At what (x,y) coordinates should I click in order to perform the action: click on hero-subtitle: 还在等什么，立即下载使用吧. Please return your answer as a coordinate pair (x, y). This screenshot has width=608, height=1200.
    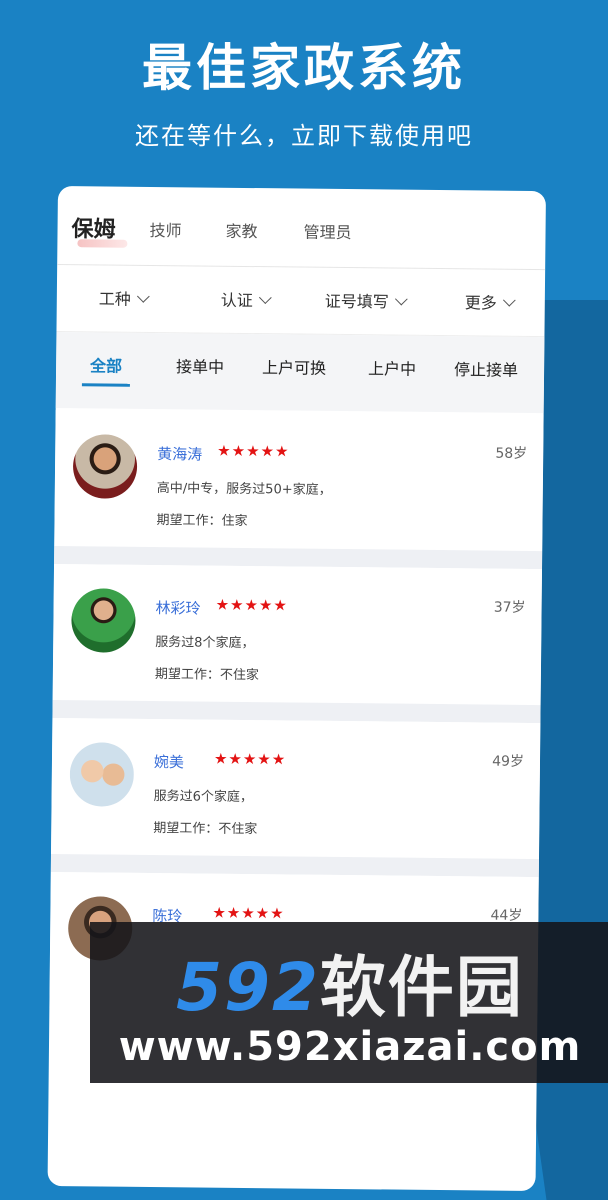
    Looking at the image, I should click on (304, 136).